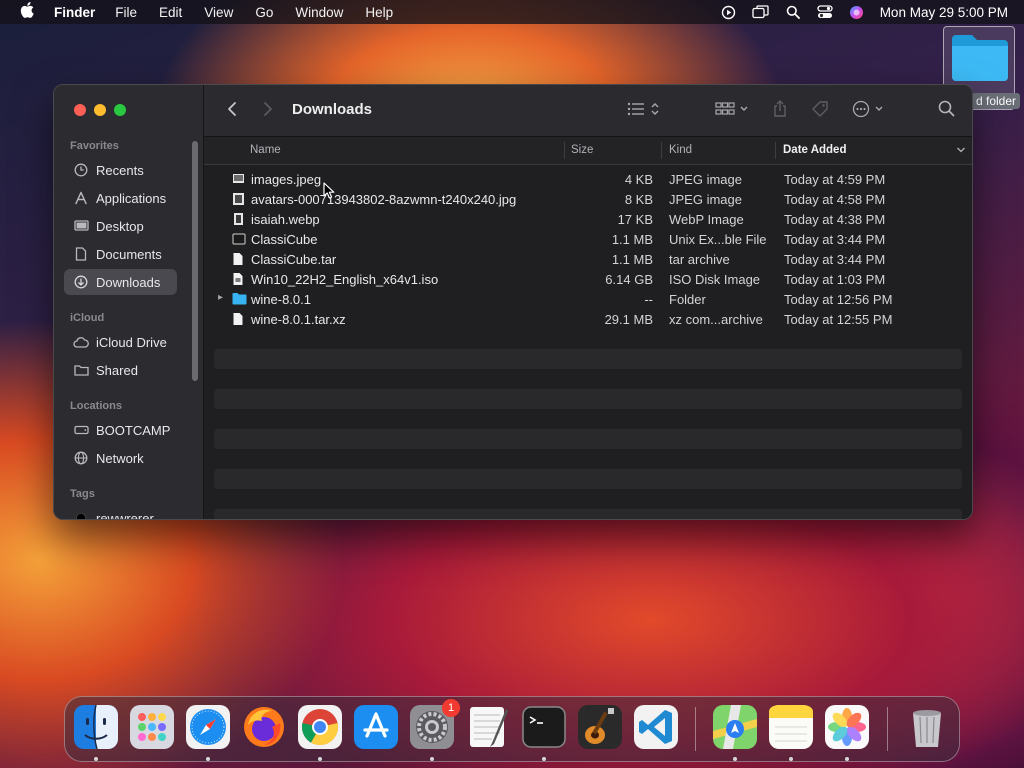  Describe the element at coordinates (81, 370) in the screenshot. I see `shared-folder-icon` at that location.